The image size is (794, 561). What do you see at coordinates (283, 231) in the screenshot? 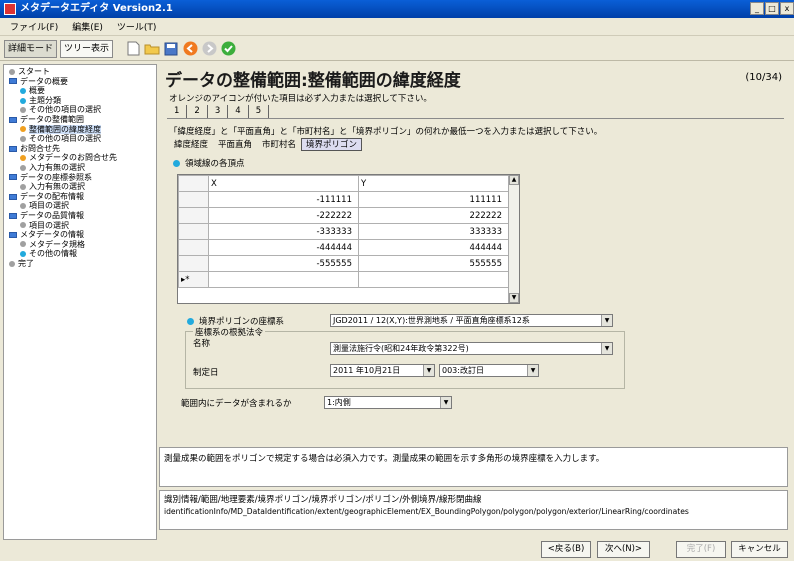
I see `cell-x: -333333` at bounding box center [283, 231].